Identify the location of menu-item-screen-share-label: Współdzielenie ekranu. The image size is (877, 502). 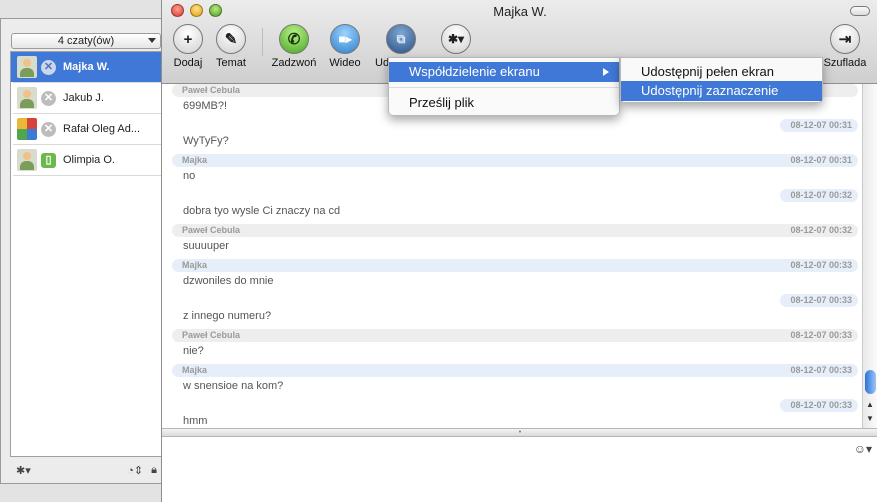
(474, 71).